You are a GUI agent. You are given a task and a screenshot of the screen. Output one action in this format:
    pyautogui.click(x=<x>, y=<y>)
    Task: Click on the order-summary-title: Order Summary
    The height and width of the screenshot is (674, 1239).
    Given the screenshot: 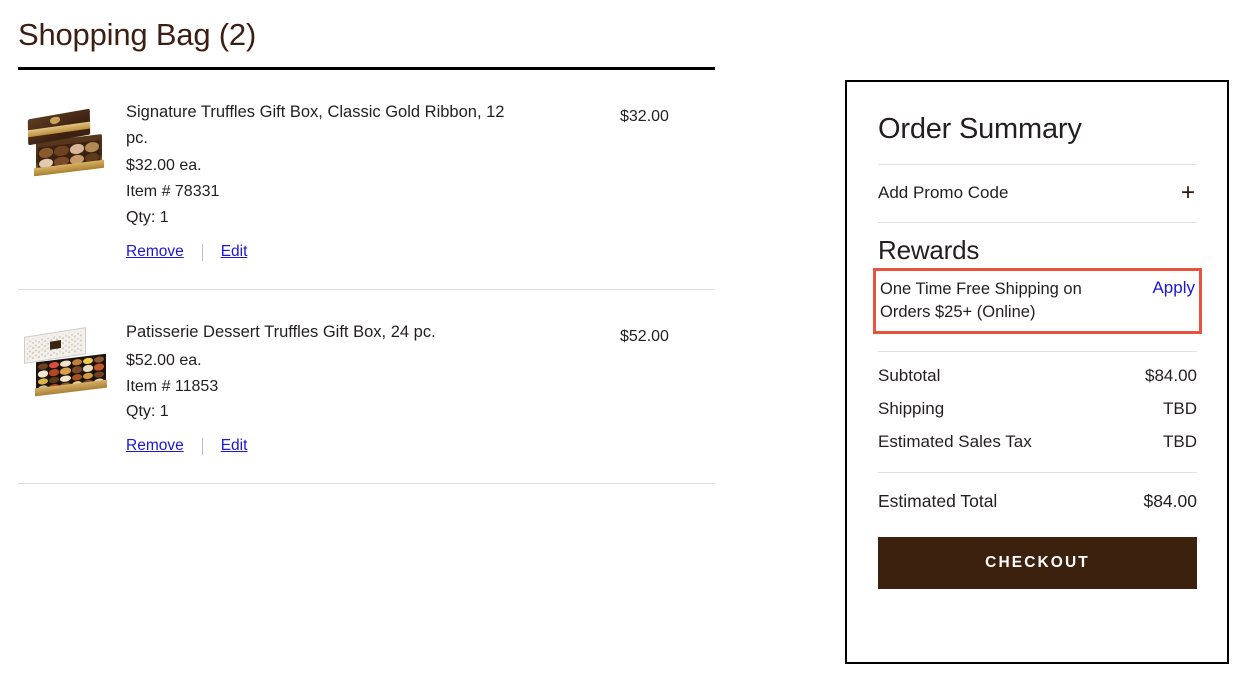 What is the action you would take?
    pyautogui.click(x=980, y=129)
    